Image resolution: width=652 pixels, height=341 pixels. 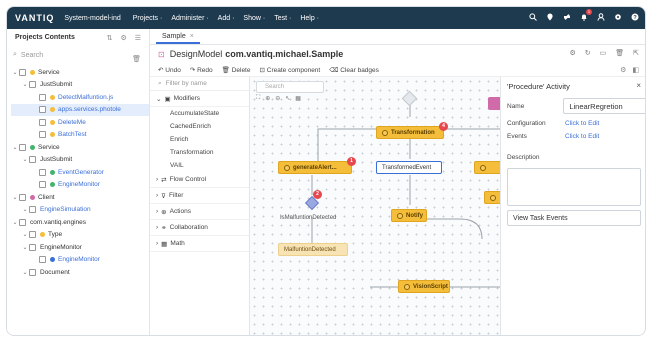 I want to click on node-edge-partial, so click(x=487, y=167).